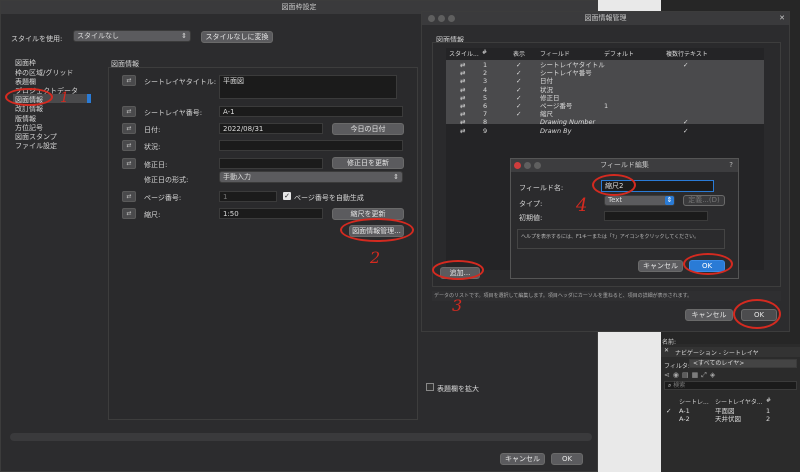 Image resolution: width=800 pixels, height=472 pixels. I want to click on auto-page-label: ページ番号を自動生成, so click(329, 198).